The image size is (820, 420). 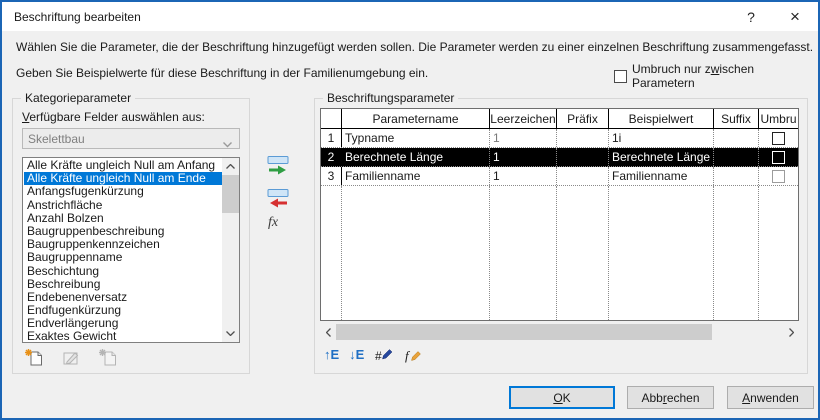 I want to click on add-parameter-to-label-button, so click(x=278, y=165).